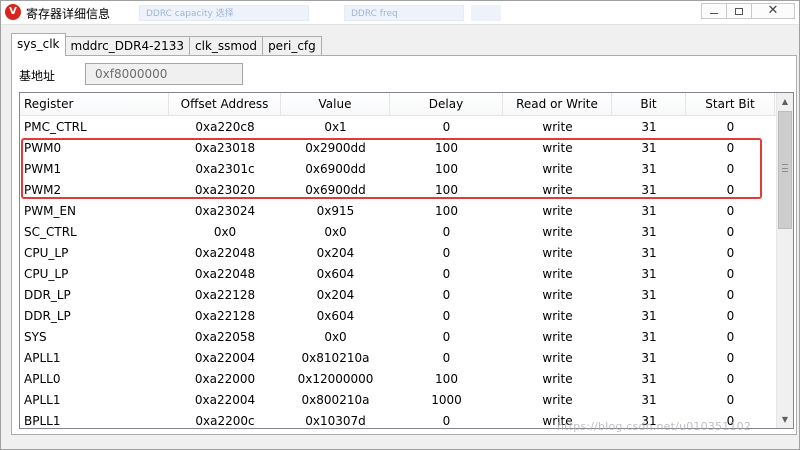 Image resolution: width=800 pixels, height=450 pixels. What do you see at coordinates (406, 232) in the screenshot?
I see `table-row: SC_CTRL 0x0 0x0 0 write 31 0` at bounding box center [406, 232].